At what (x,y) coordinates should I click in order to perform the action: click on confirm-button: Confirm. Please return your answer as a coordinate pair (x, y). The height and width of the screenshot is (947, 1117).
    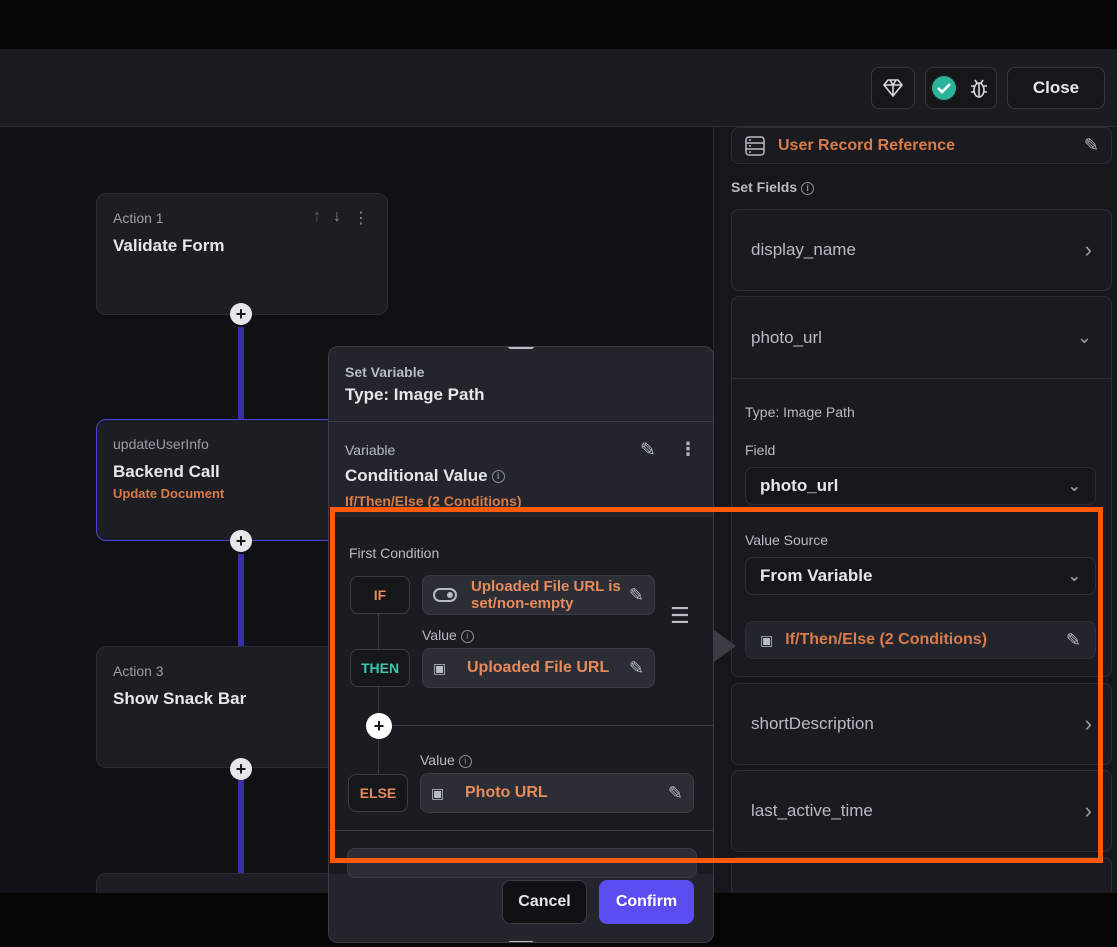
    Looking at the image, I should click on (646, 902).